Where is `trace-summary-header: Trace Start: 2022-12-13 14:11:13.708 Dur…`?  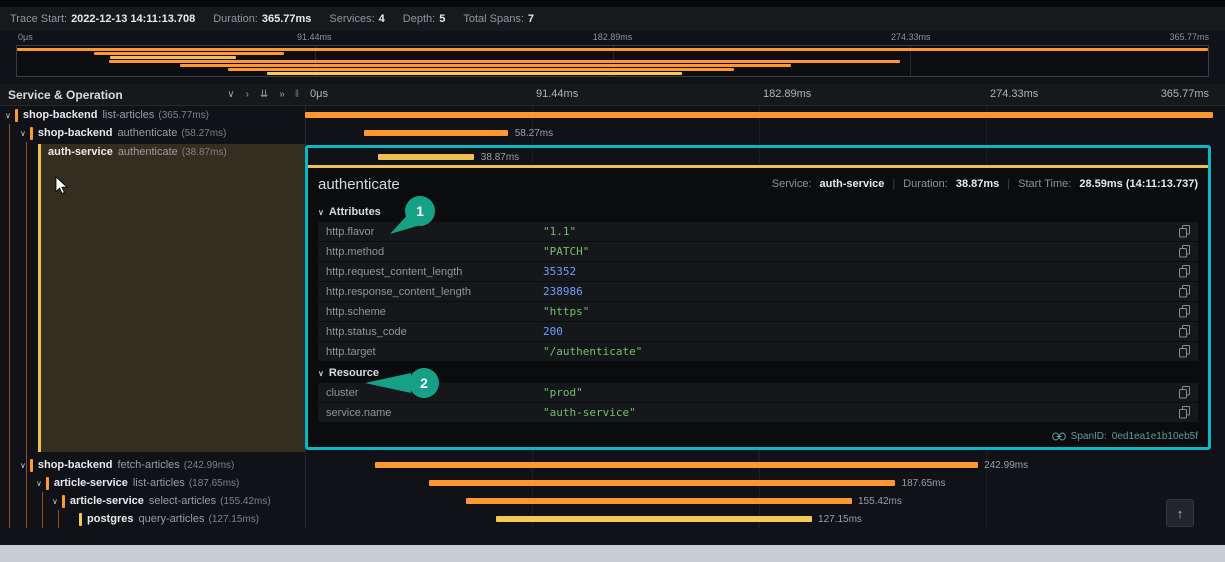
trace-summary-header: Trace Start: 2022-12-13 14:11:13.708 Dur… is located at coordinates (612, 19).